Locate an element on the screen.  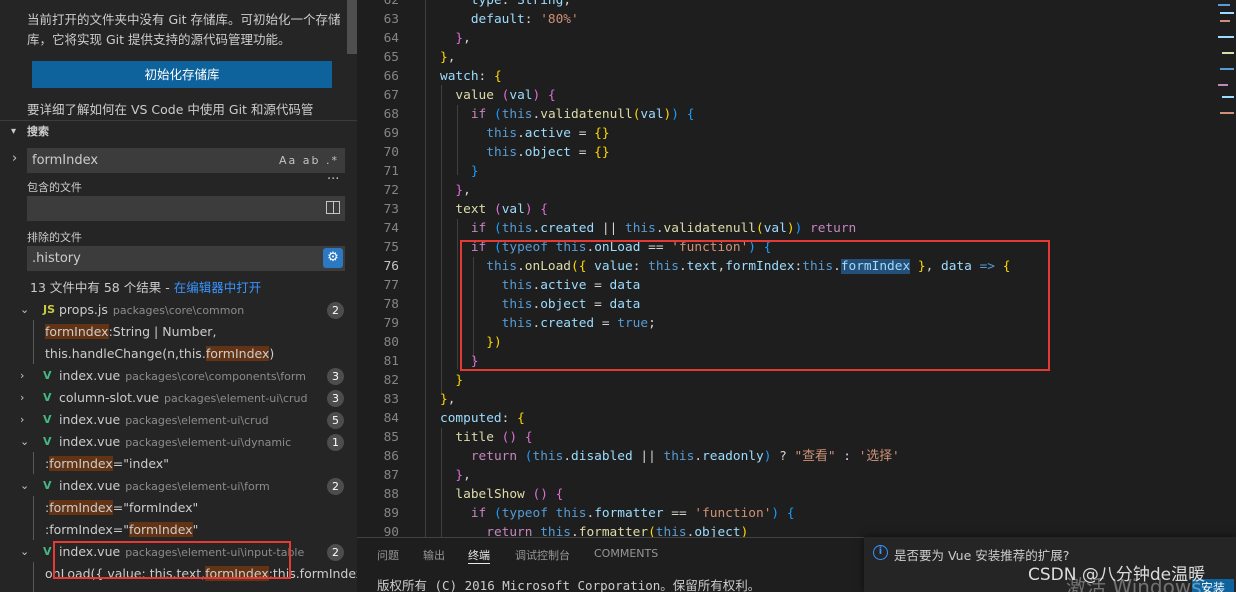
match-text: " is located at coordinates (195, 529).